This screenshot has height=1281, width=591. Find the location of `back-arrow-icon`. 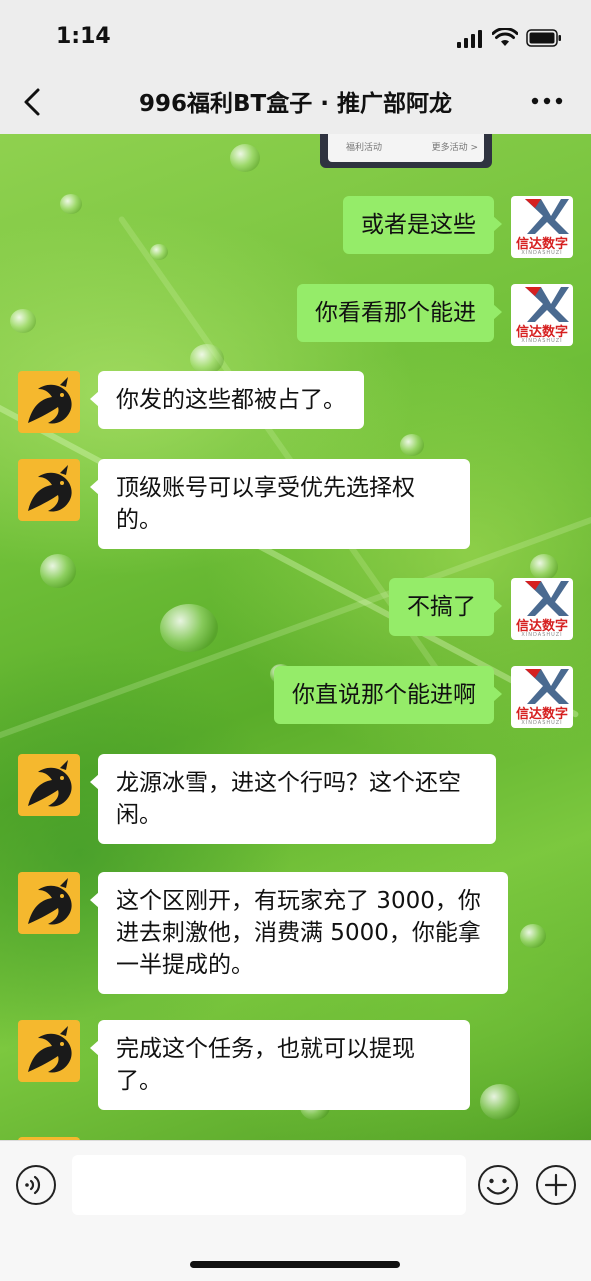

back-arrow-icon is located at coordinates (33, 102).